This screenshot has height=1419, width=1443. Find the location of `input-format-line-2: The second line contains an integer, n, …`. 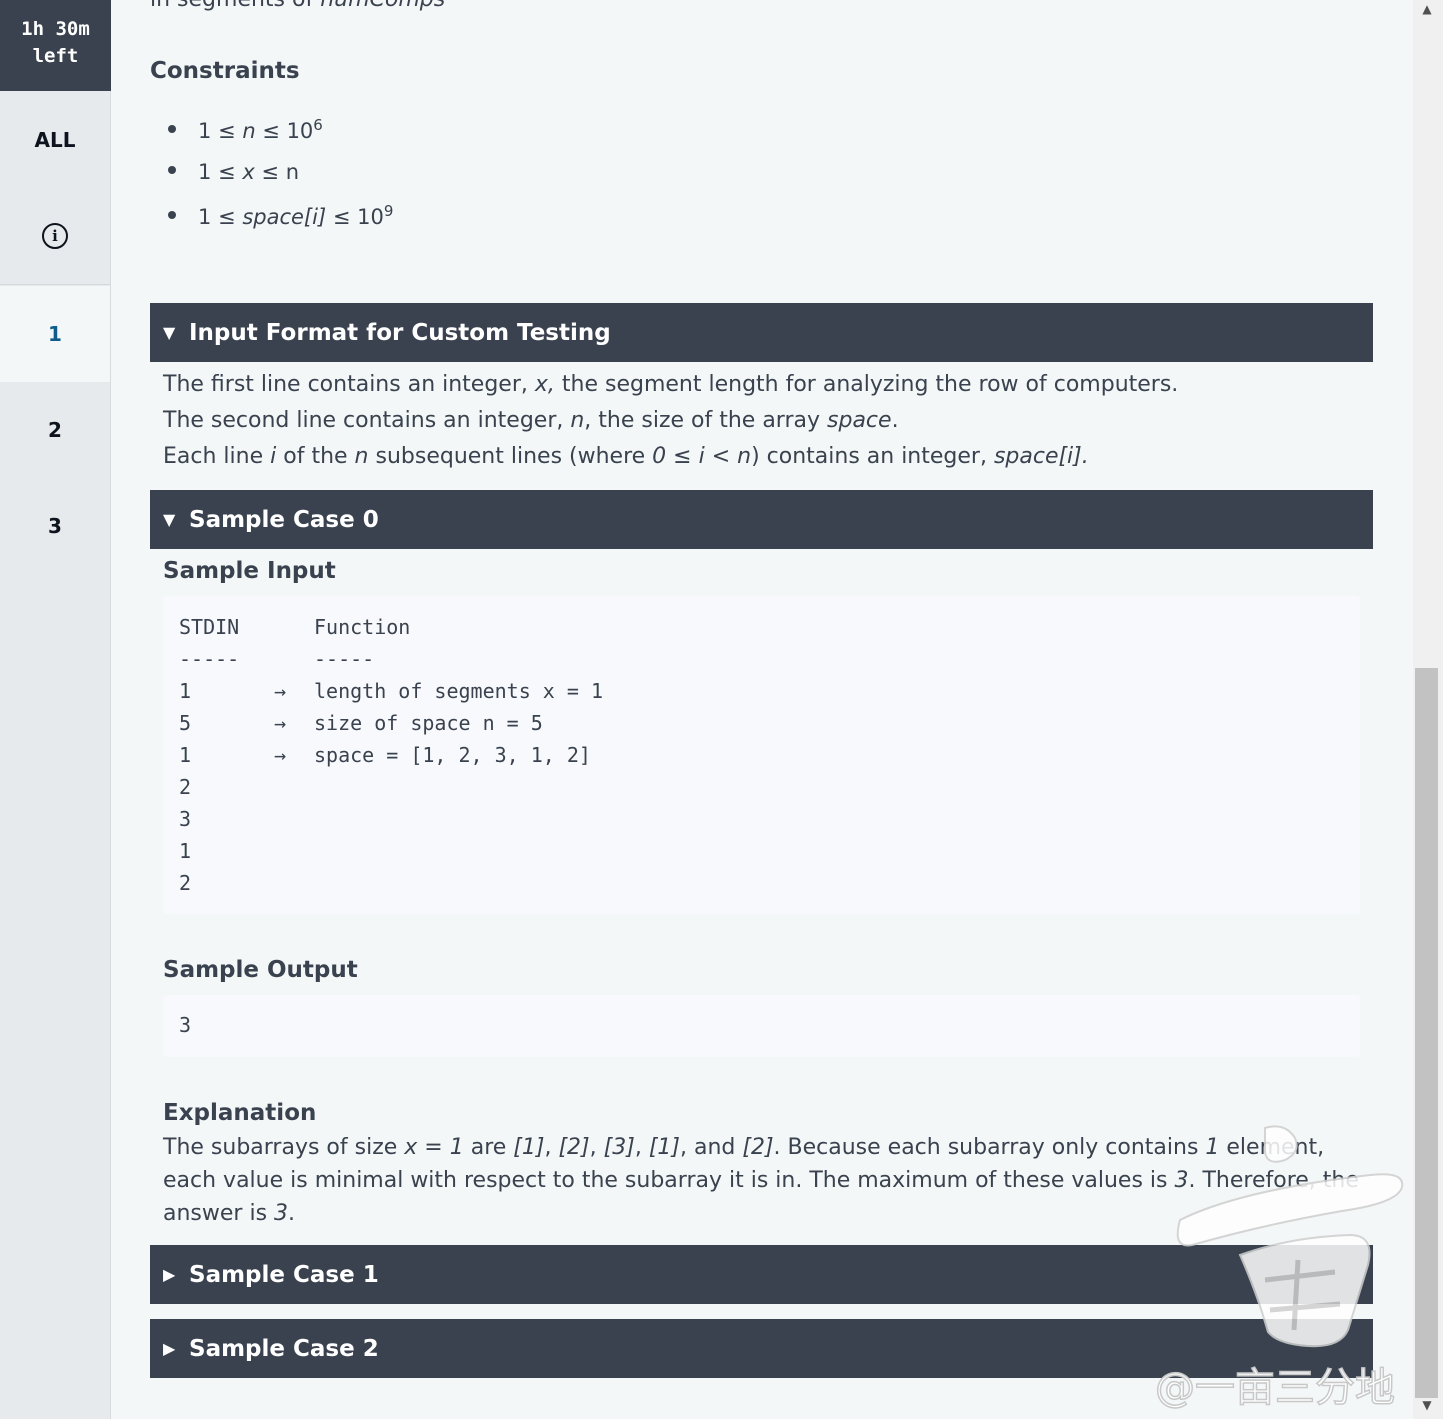

input-format-line-2: The second line contains an integer, n, … is located at coordinates (531, 420).